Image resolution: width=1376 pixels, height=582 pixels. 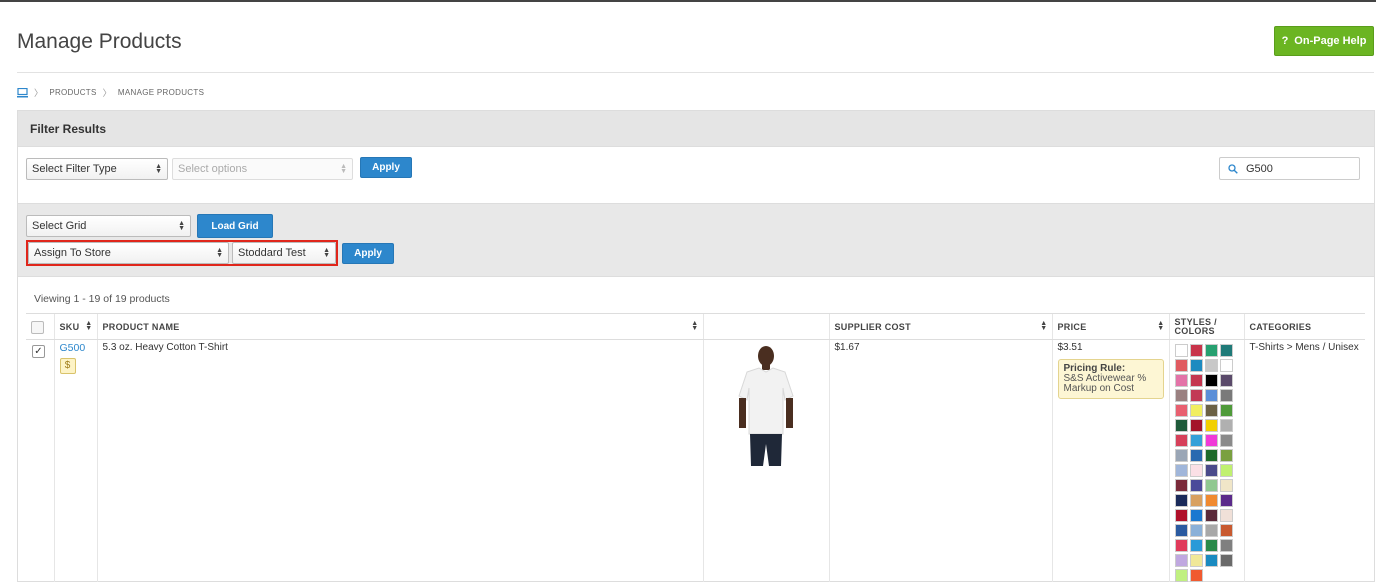 What do you see at coordinates (235, 226) in the screenshot?
I see `load-grid-button: Load Grid` at bounding box center [235, 226].